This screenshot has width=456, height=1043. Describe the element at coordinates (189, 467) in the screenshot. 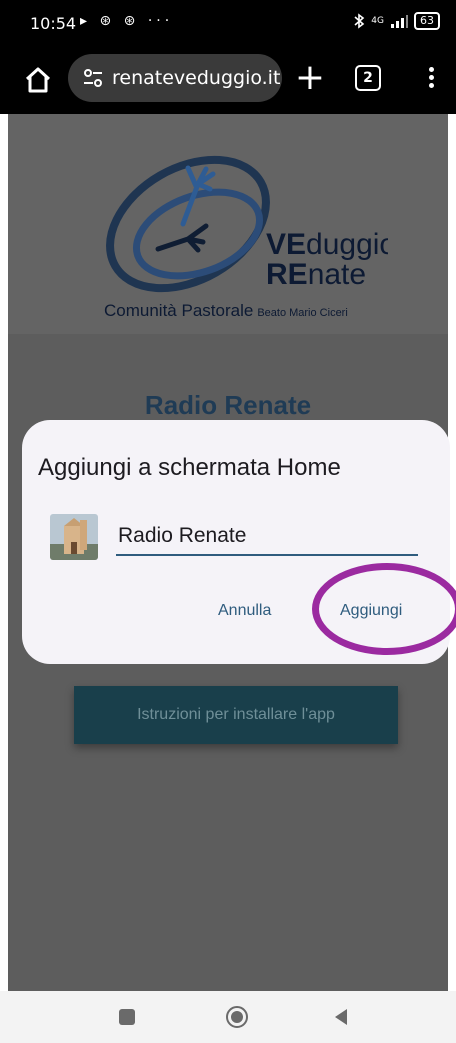

I see `dialog-title: Aggiungi a schermata Home` at that location.